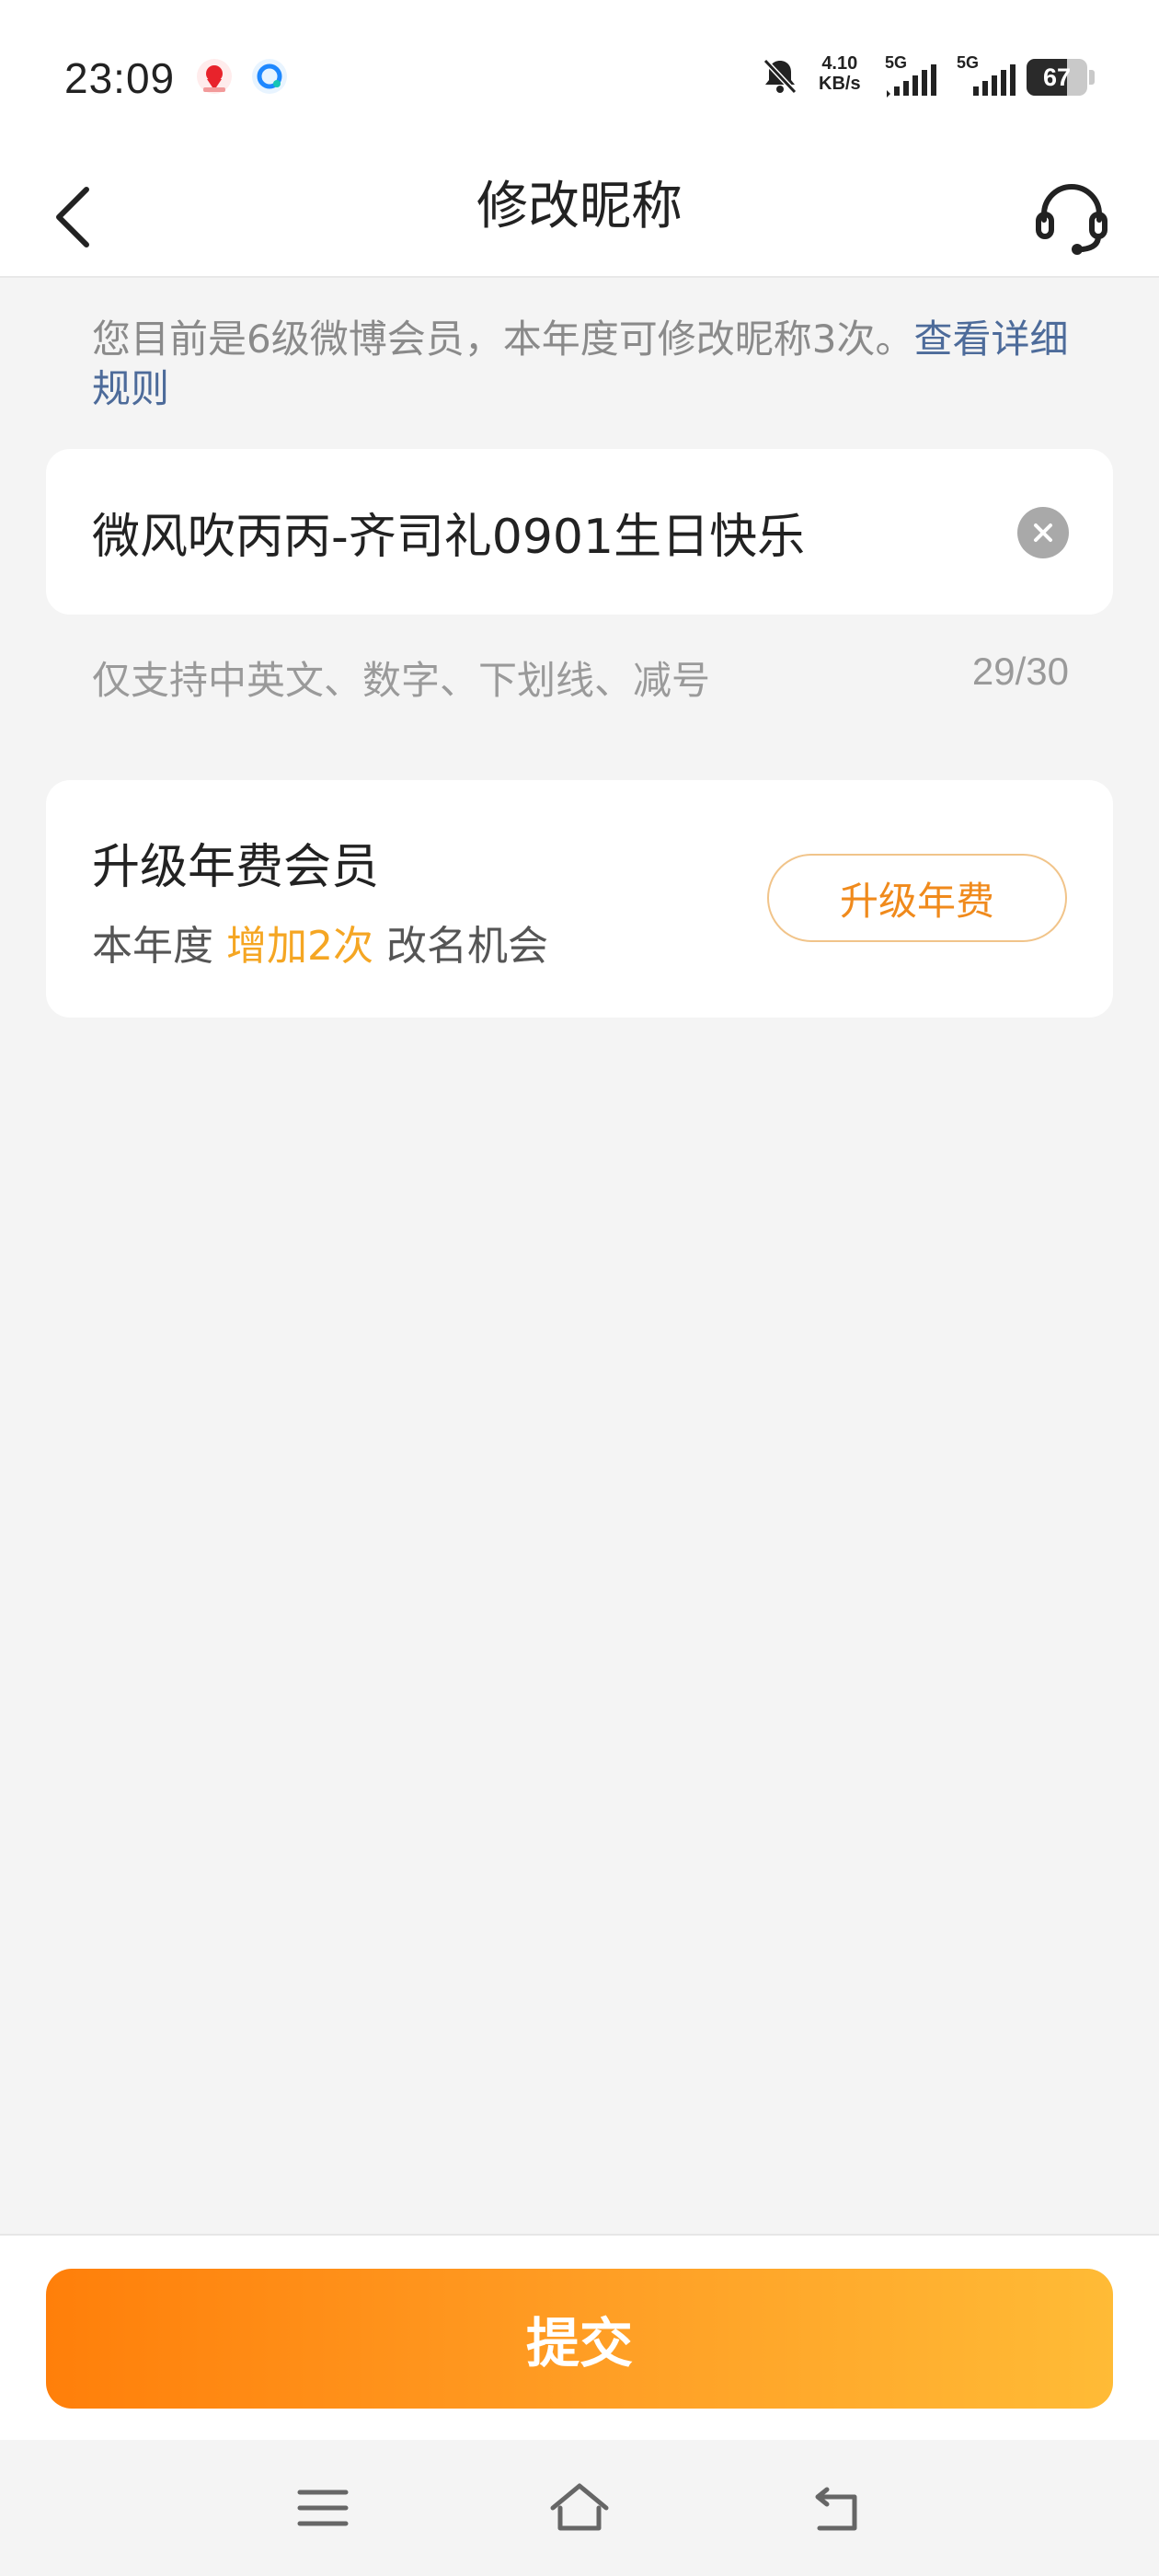 The height and width of the screenshot is (2576, 1159). What do you see at coordinates (579, 78) in the screenshot?
I see `status-bar: 23:09 4.10 KB/s 5G 5G 67` at bounding box center [579, 78].